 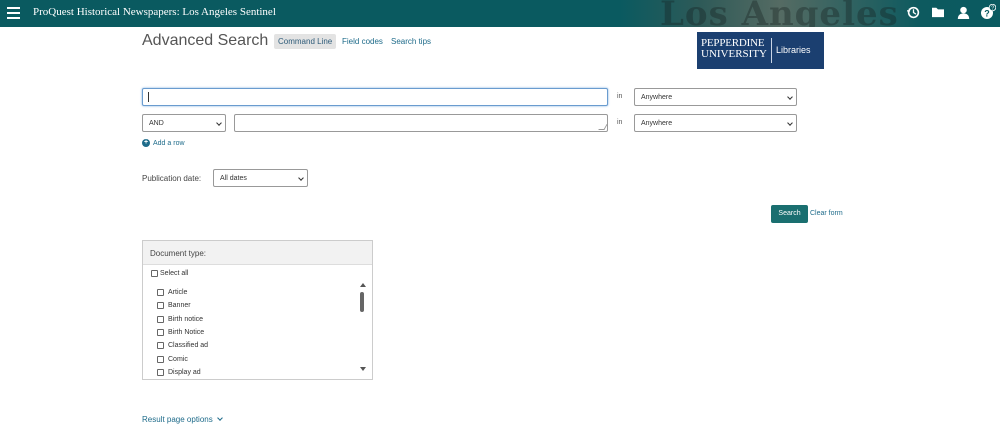 I want to click on command-line-link: Command Line, so click(x=305, y=41).